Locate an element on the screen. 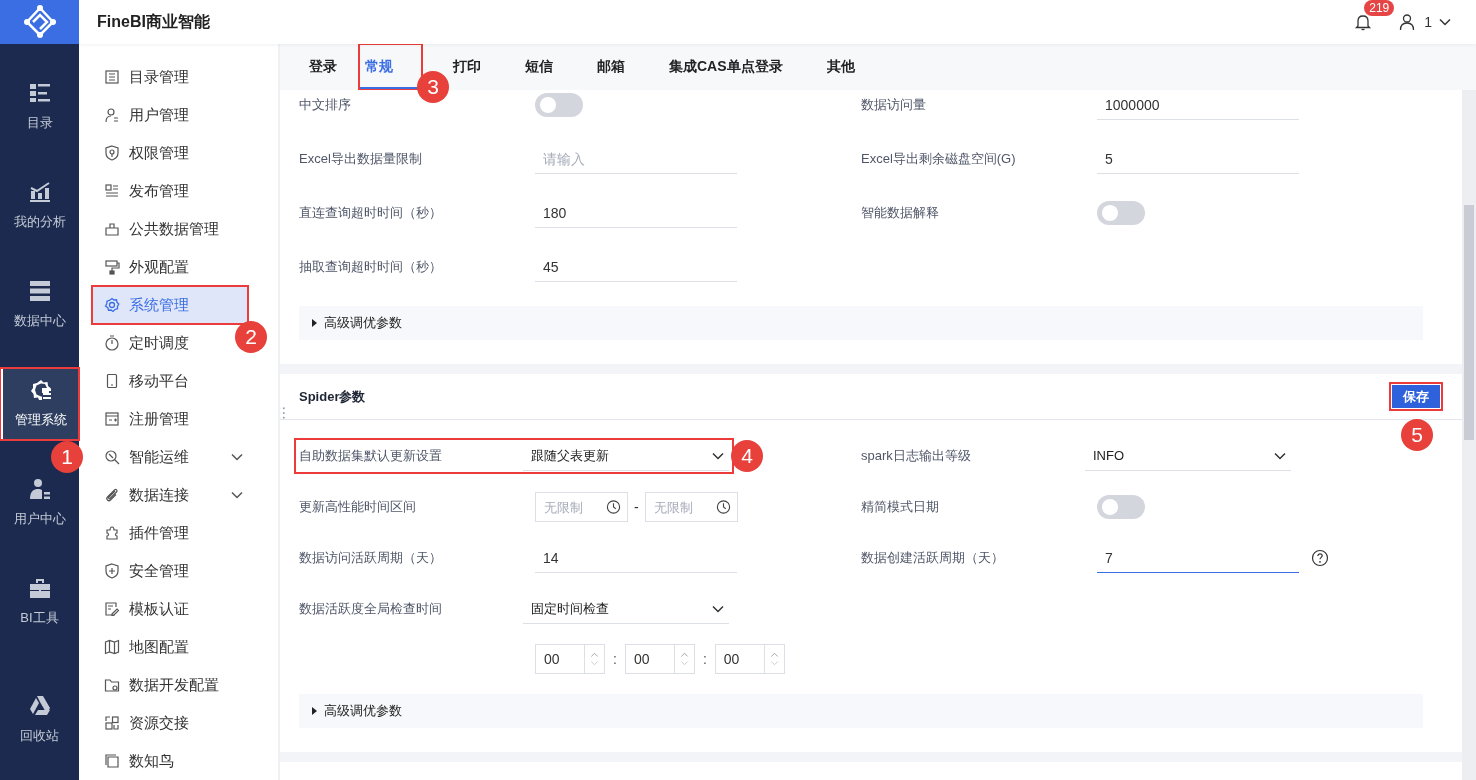 Image resolution: width=1476 pixels, height=780 pixels. text-field: 1000000 is located at coordinates (1198, 105).